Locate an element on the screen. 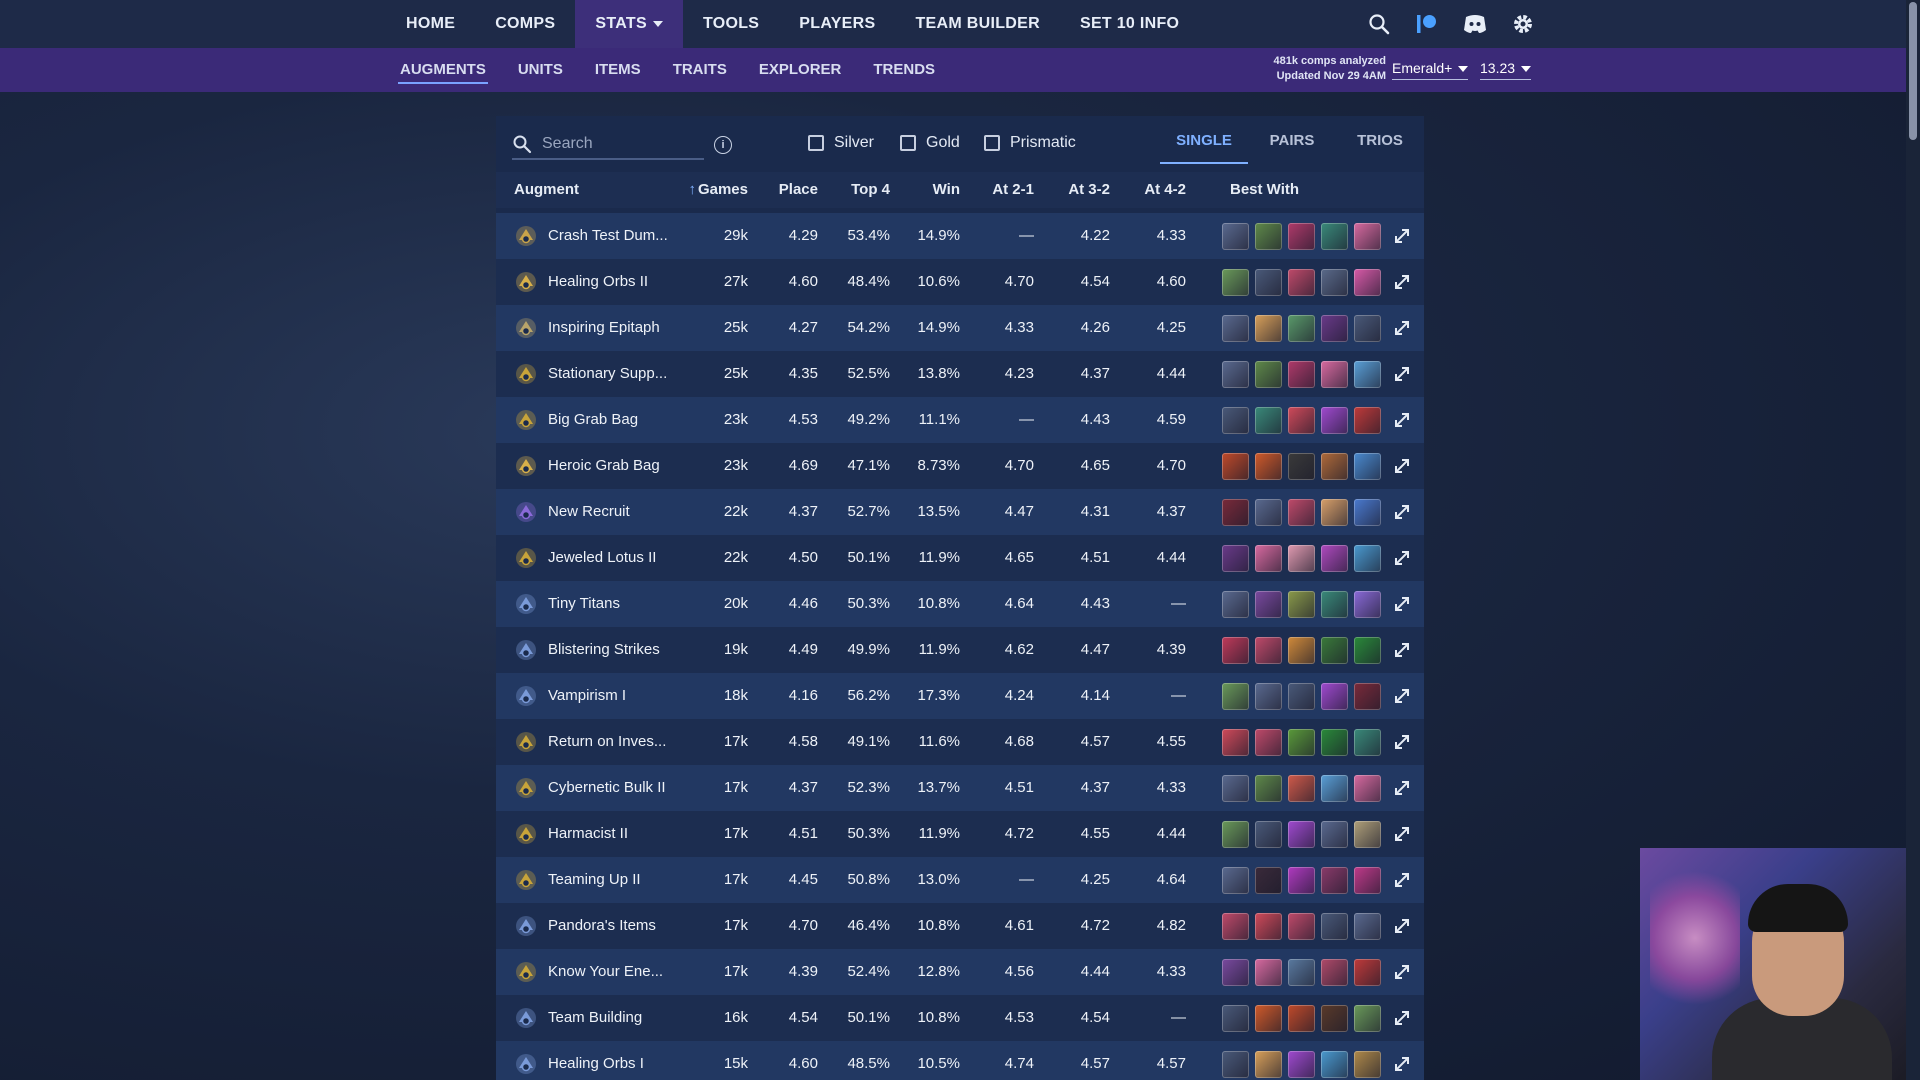 Image resolution: width=1920 pixels, height=1080 pixels. rank-filter-dropdown: Emerald+ is located at coordinates (1430, 70).